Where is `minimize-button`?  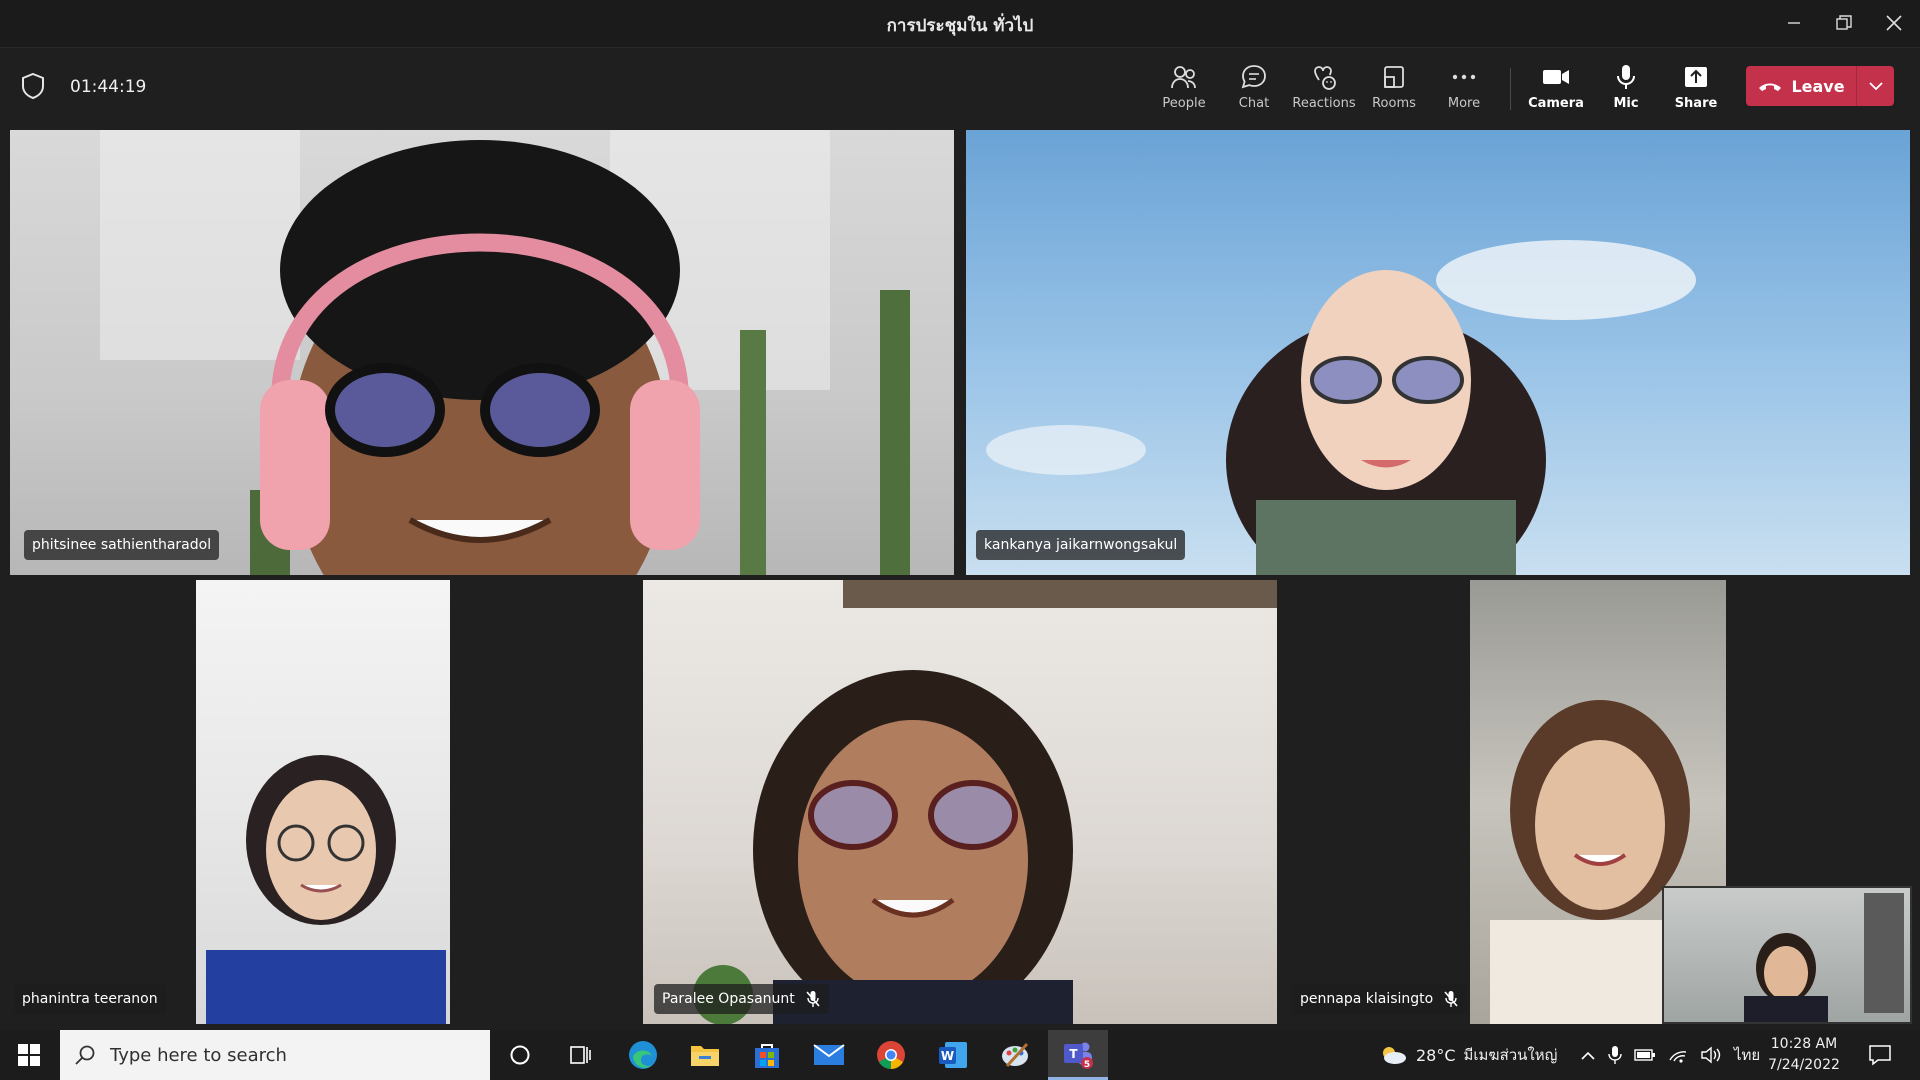 minimize-button is located at coordinates (1794, 23).